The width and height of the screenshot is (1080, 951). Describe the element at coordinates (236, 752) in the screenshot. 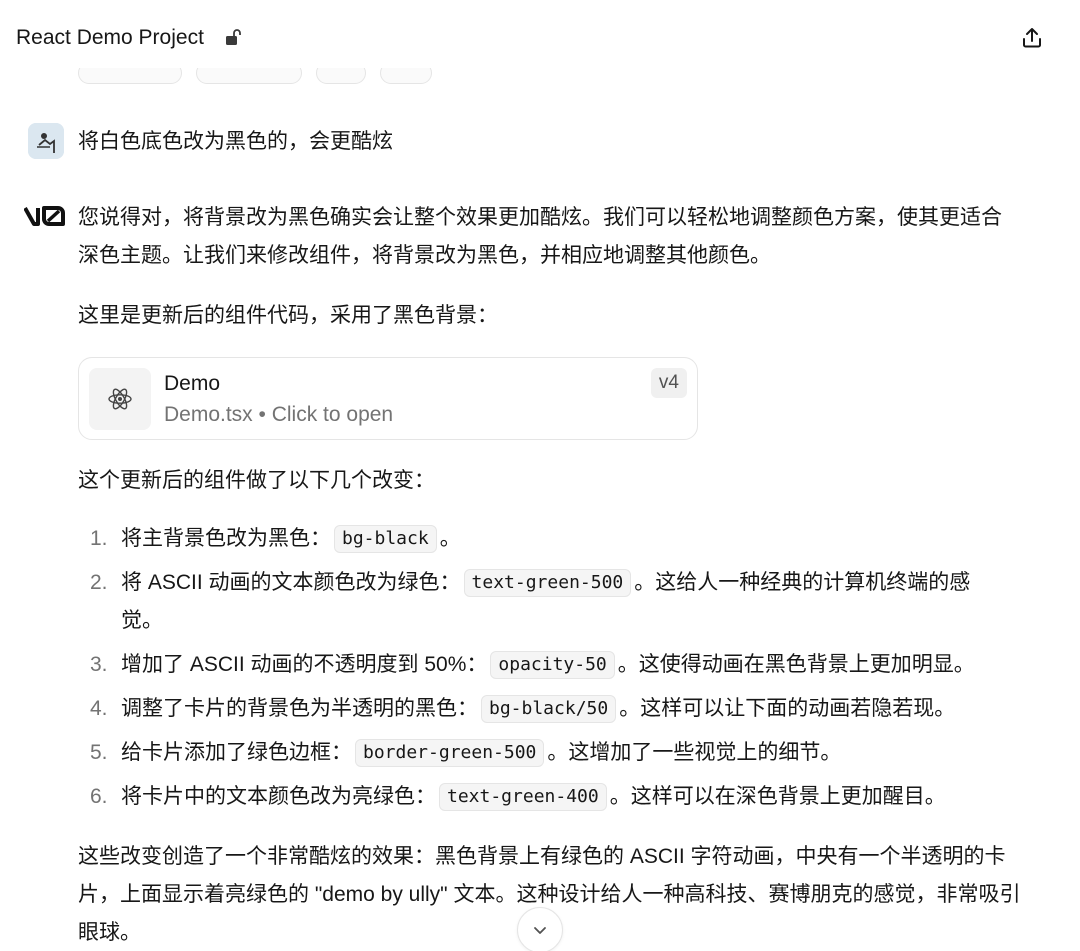

I see `item-text: 给卡片添加了绿色边框：` at that location.